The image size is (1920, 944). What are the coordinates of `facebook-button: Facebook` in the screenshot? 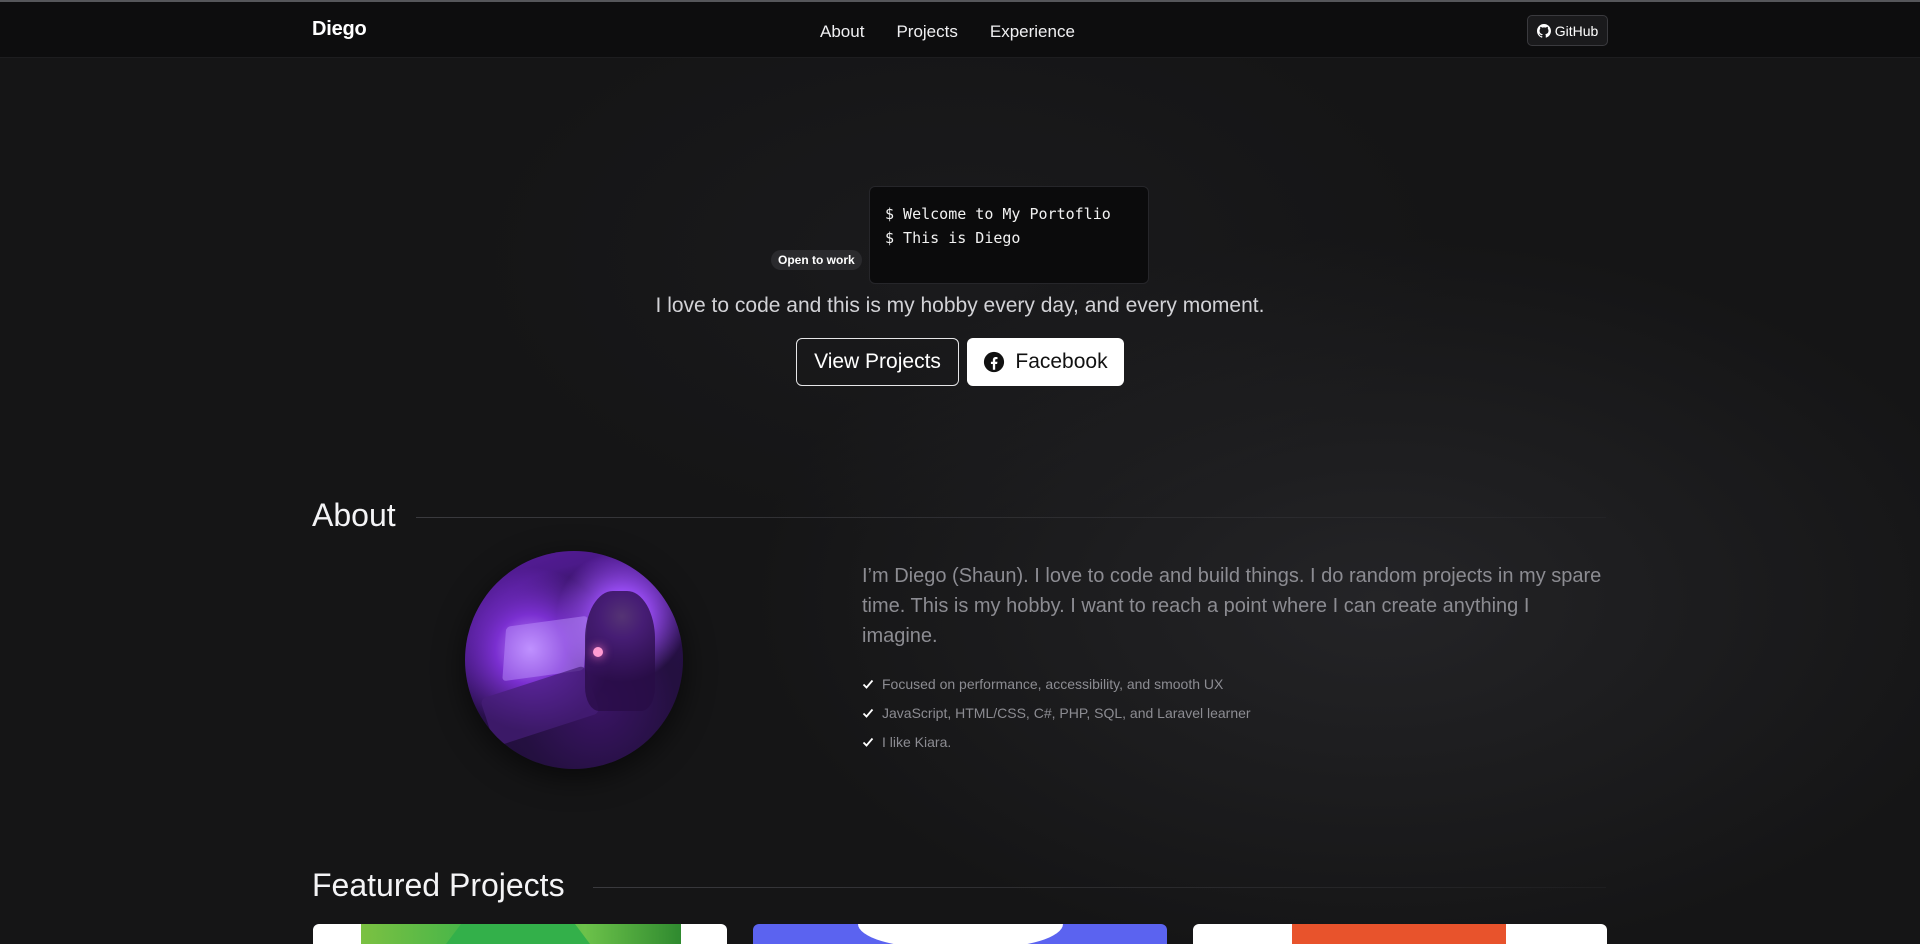 It's located at (1045, 362).